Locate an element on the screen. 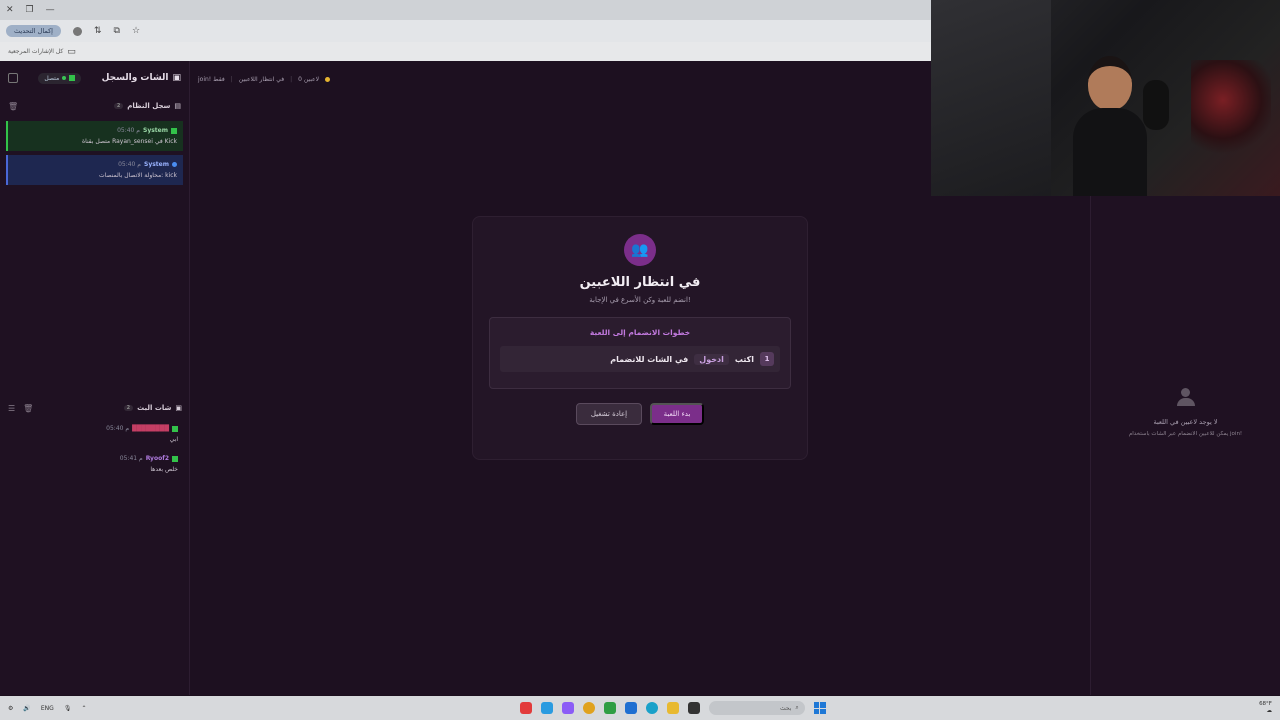  settings-icon: ⚙ is located at coordinates (10, 708).